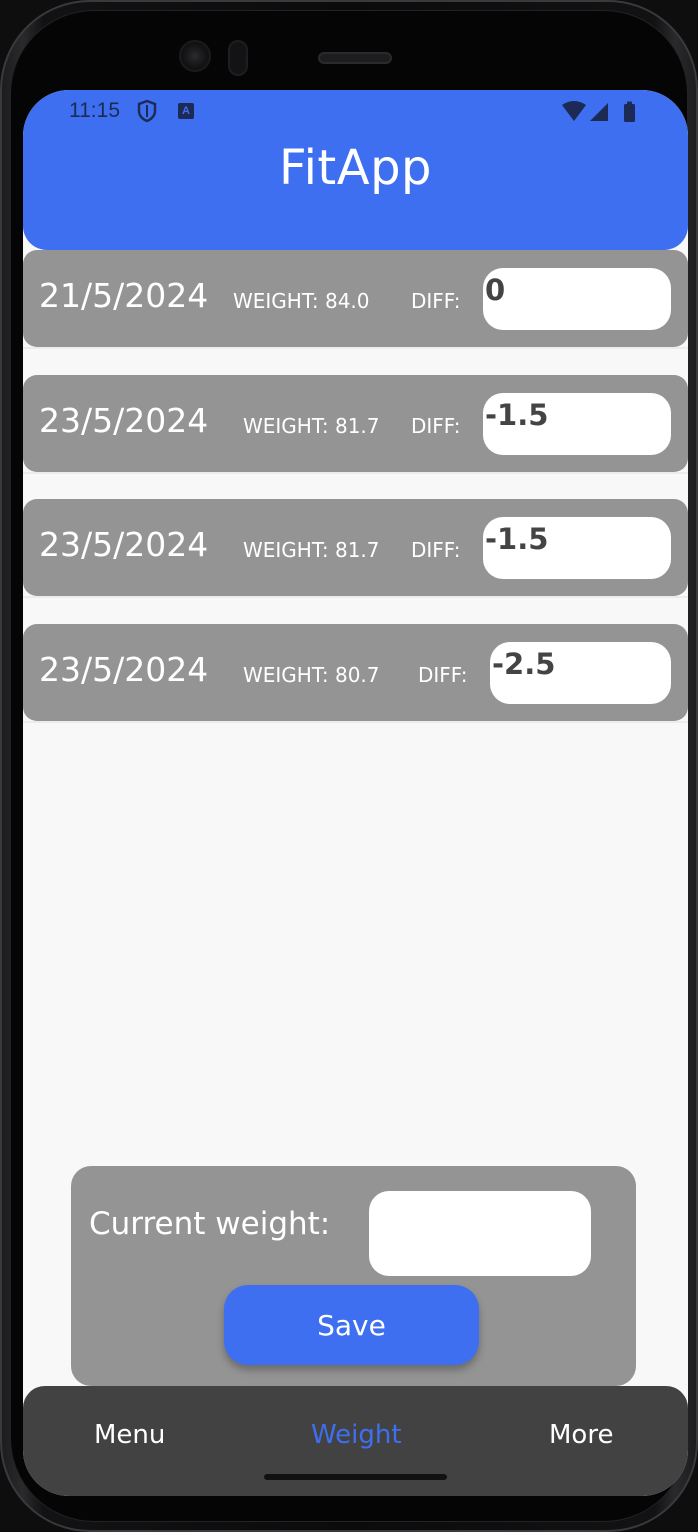 This screenshot has width=698, height=1532. Describe the element at coordinates (353, 1276) in the screenshot. I see `current-weight-panel: Current weight: Save` at that location.